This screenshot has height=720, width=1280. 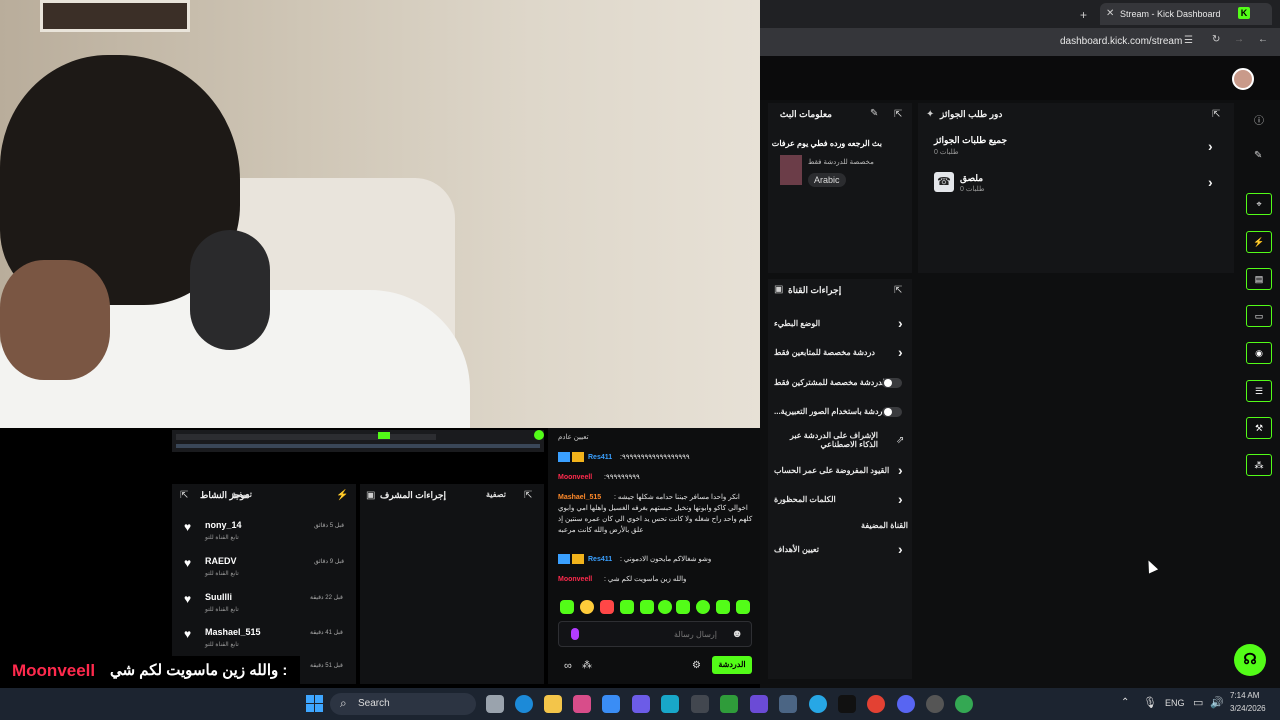 What do you see at coordinates (1243, 79) in the screenshot?
I see `user-avatar` at bounding box center [1243, 79].